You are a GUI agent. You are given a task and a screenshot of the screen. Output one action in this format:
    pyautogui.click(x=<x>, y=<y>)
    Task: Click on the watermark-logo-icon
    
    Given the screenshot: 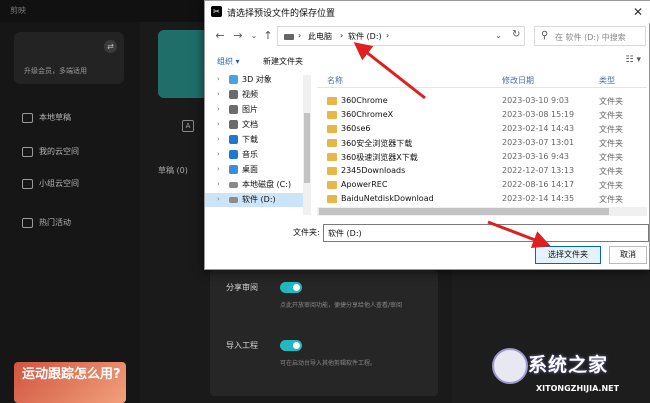 What is the action you would take?
    pyautogui.click(x=510, y=366)
    